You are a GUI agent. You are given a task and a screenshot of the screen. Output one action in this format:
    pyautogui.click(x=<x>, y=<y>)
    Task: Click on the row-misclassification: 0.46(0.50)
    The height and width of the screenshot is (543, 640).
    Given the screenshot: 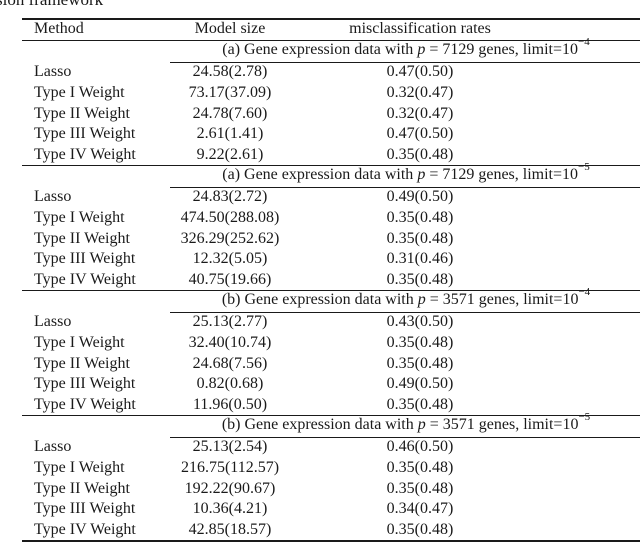 What is the action you would take?
    pyautogui.click(x=420, y=446)
    